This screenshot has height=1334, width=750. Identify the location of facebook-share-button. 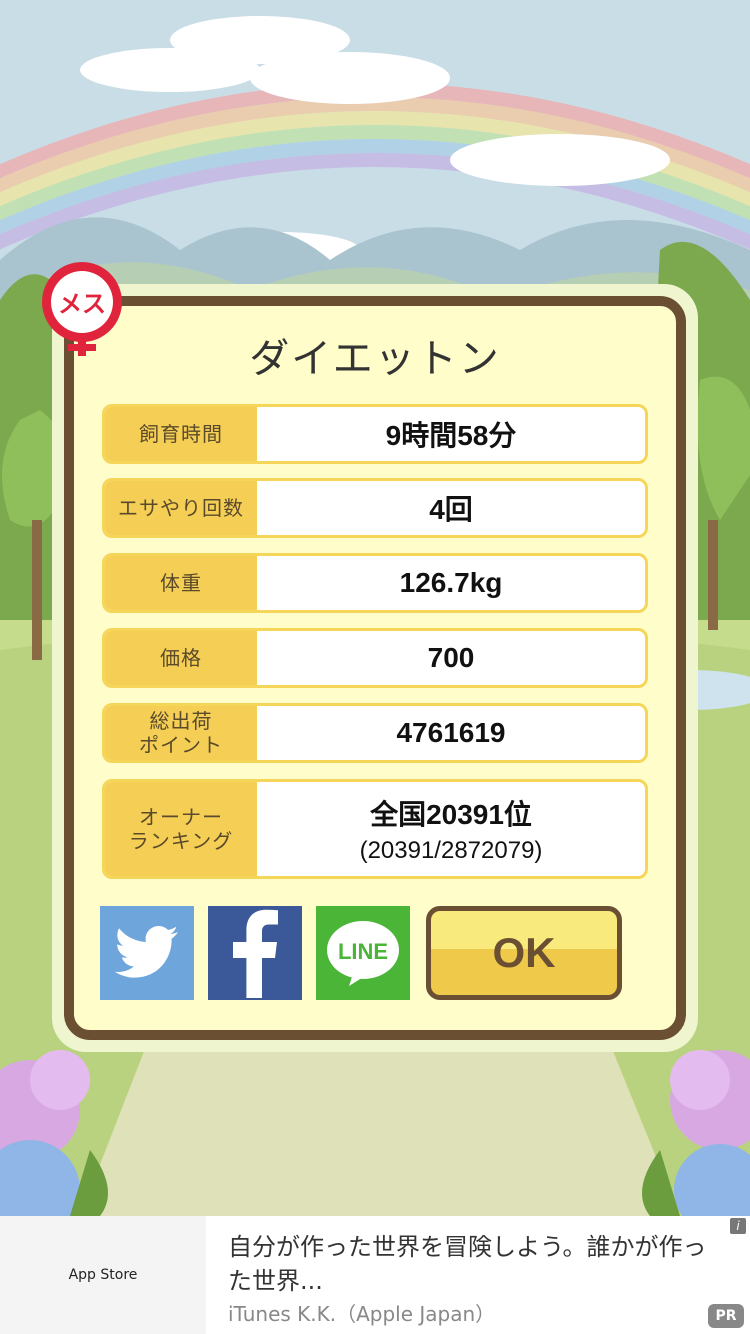
(255, 953).